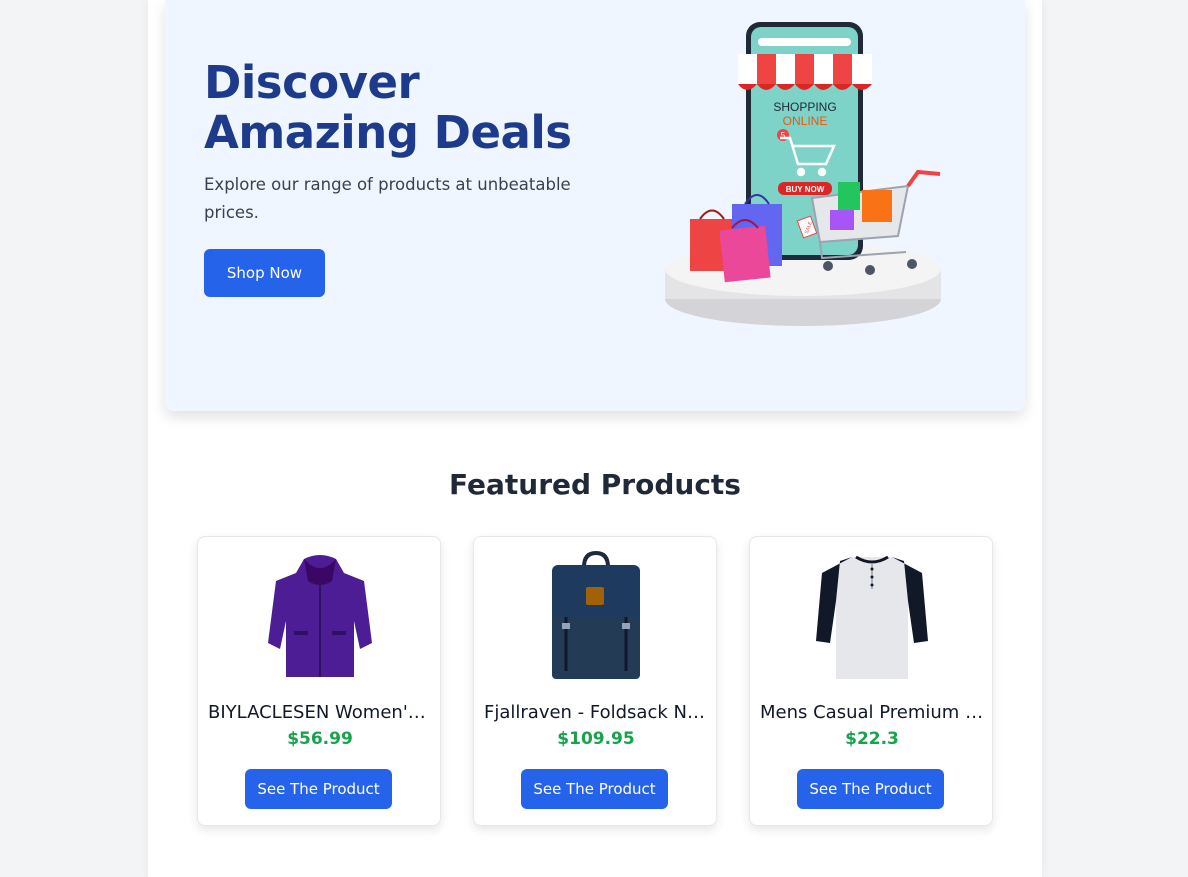 Image resolution: width=1188 pixels, height=877 pixels. What do you see at coordinates (804, 42) in the screenshot?
I see `phone-search-bar` at bounding box center [804, 42].